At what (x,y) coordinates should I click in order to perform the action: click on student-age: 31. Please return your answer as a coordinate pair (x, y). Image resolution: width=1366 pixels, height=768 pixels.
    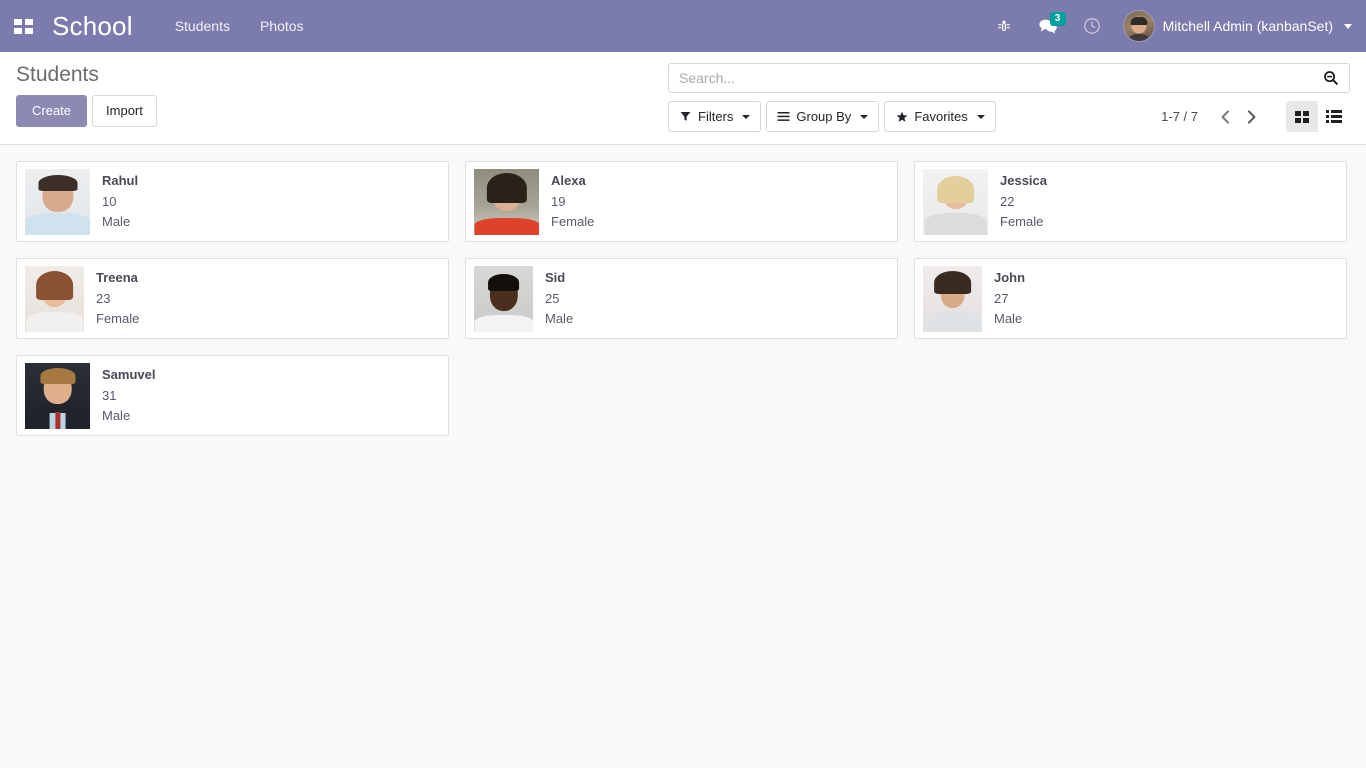
    Looking at the image, I should click on (109, 395).